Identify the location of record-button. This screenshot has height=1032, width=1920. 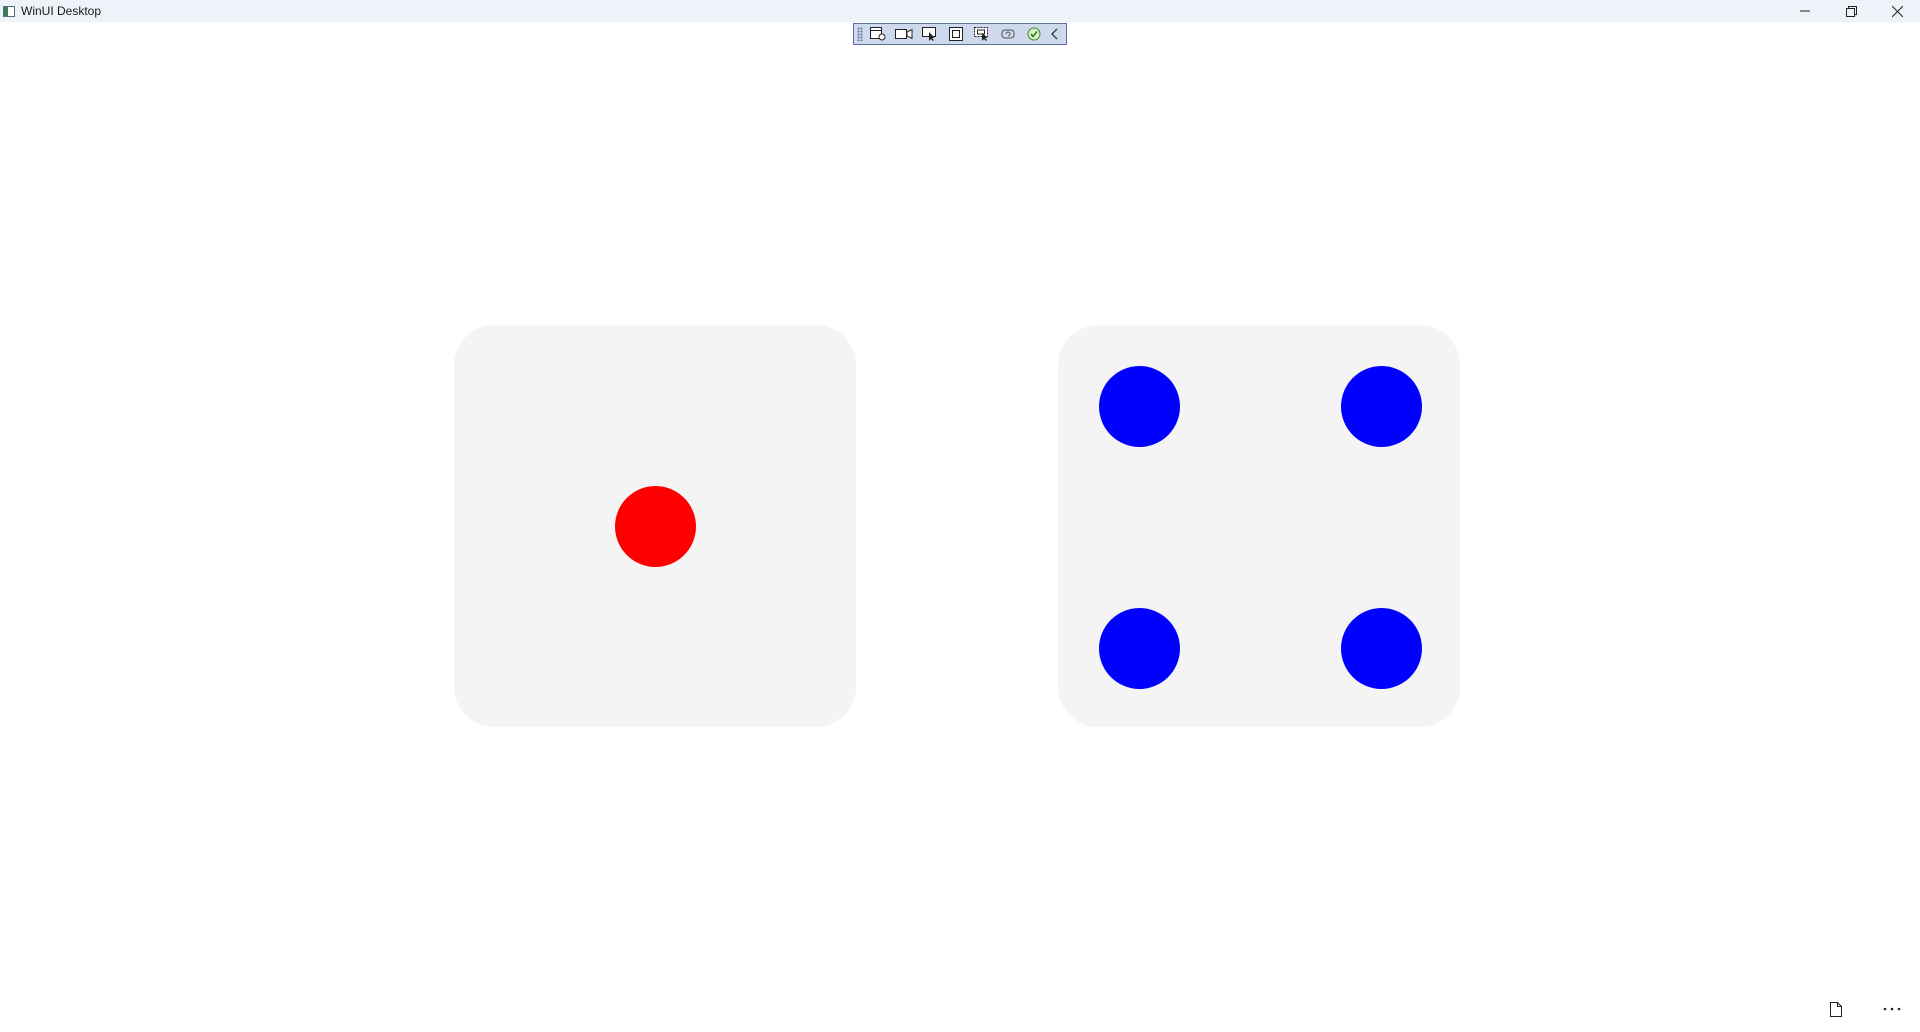
(904, 34).